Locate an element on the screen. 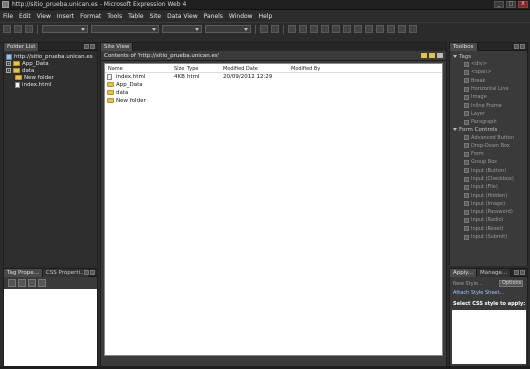  tool-item: Advanced Button is located at coordinates (488, 137).